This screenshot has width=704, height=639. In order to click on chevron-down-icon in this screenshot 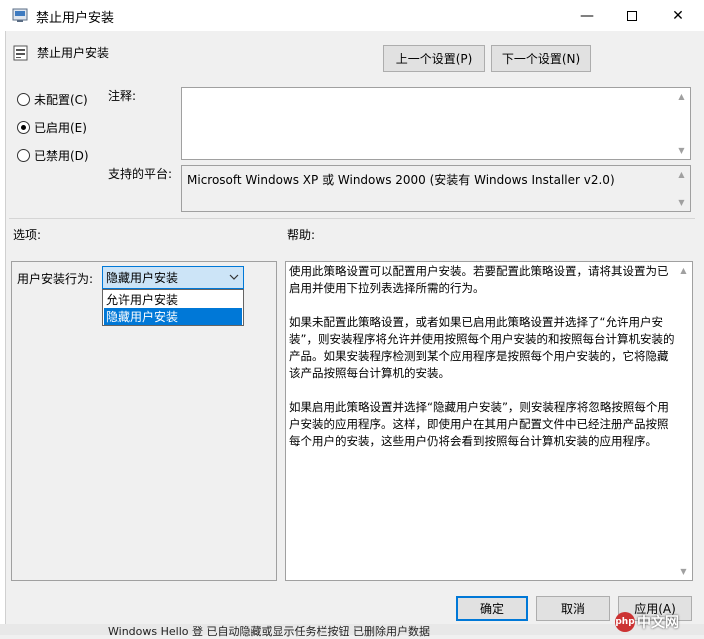, I will do `click(234, 277)`.